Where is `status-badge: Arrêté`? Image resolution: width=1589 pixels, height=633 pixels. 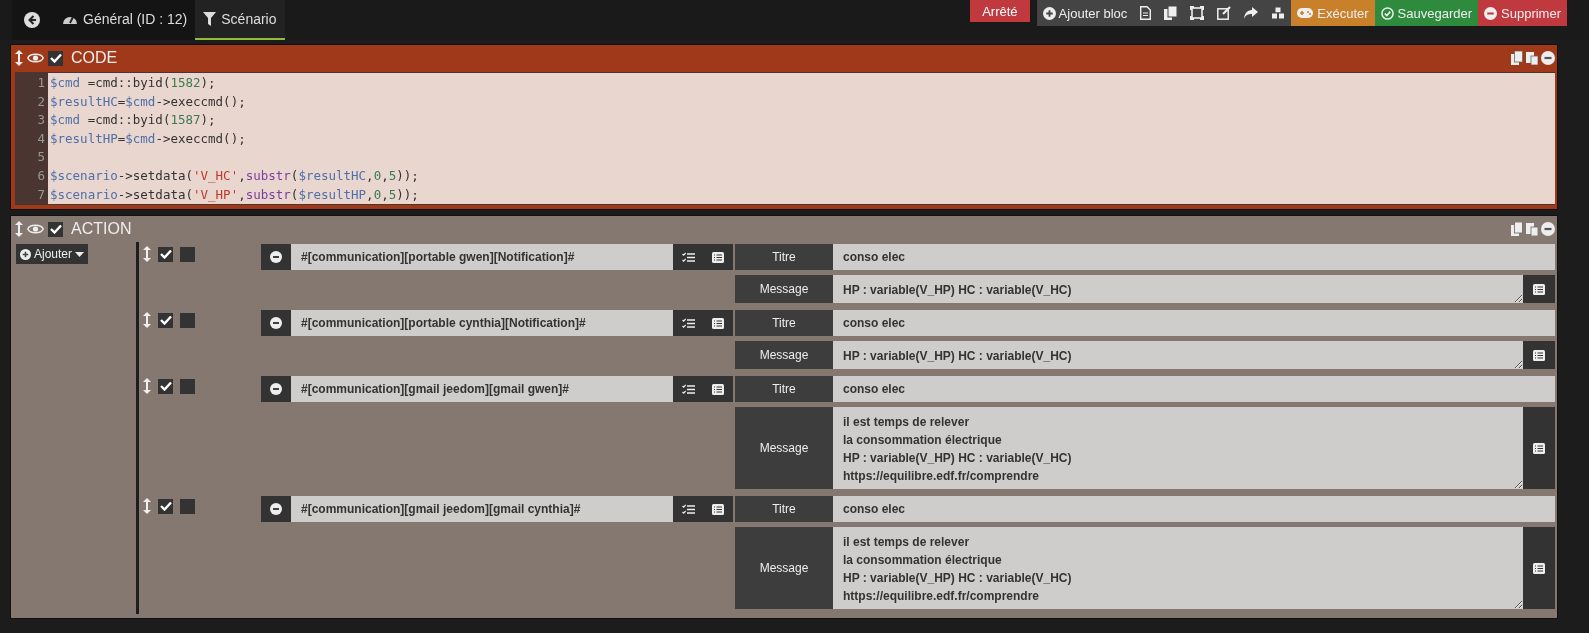
status-badge: Arrêté is located at coordinates (1000, 11).